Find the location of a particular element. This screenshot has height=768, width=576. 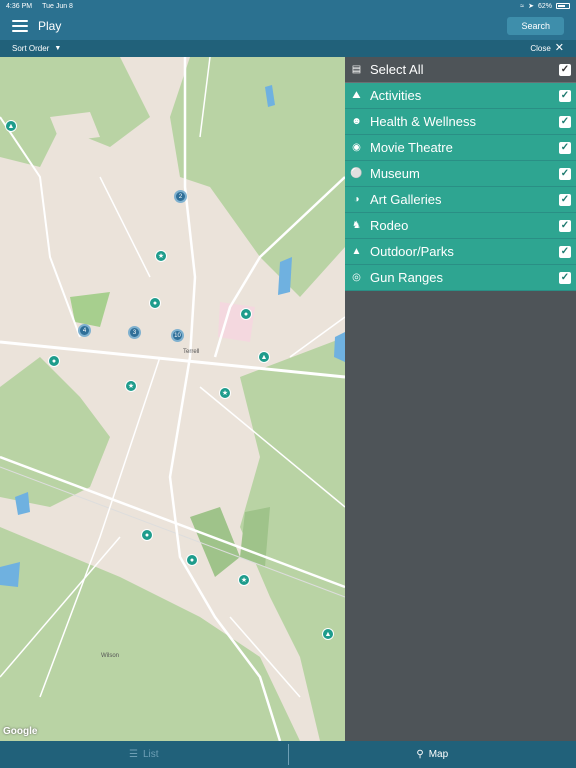

battery-percent: 62% is located at coordinates (544, 6).